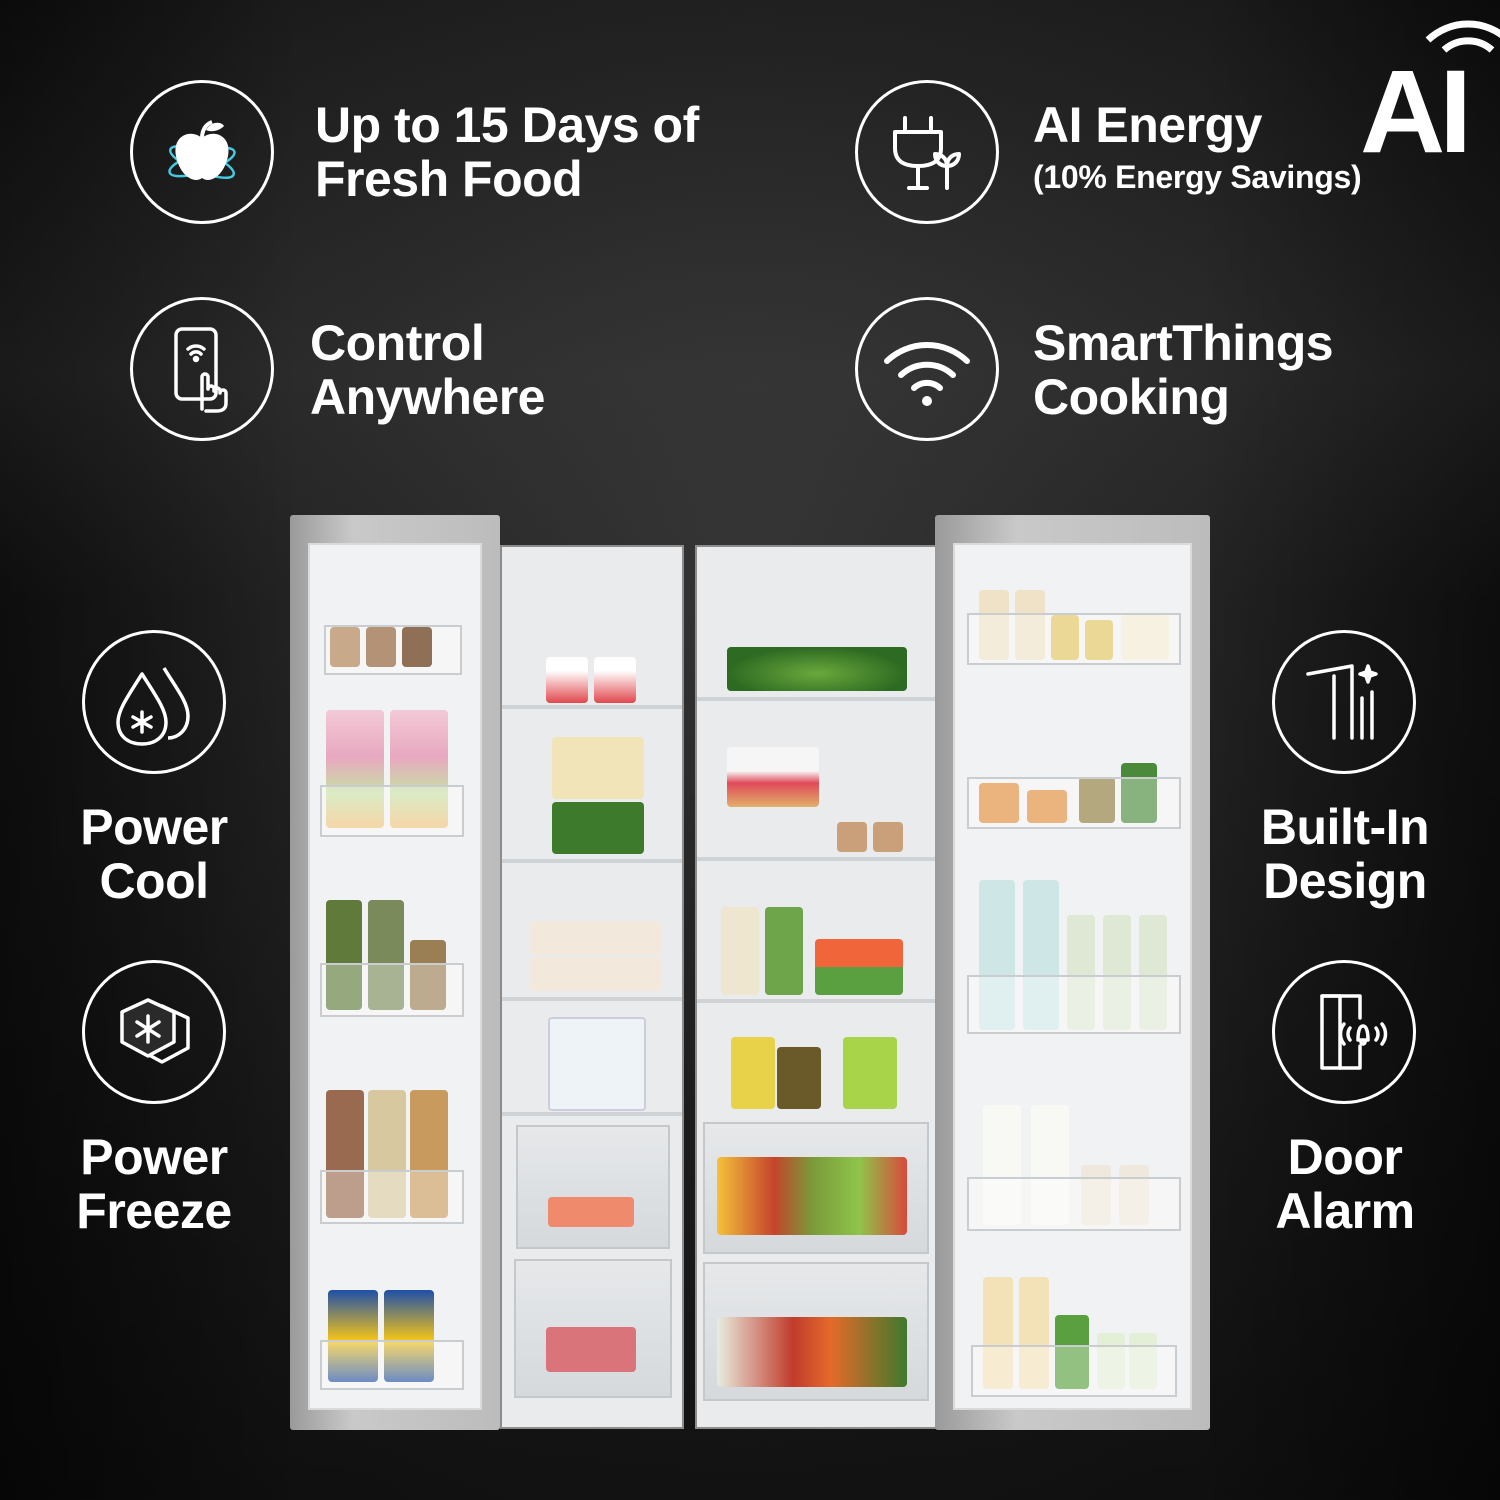 This screenshot has width=1500, height=1500. Describe the element at coordinates (591, 1349) in the screenshot. I see `meat` at that location.